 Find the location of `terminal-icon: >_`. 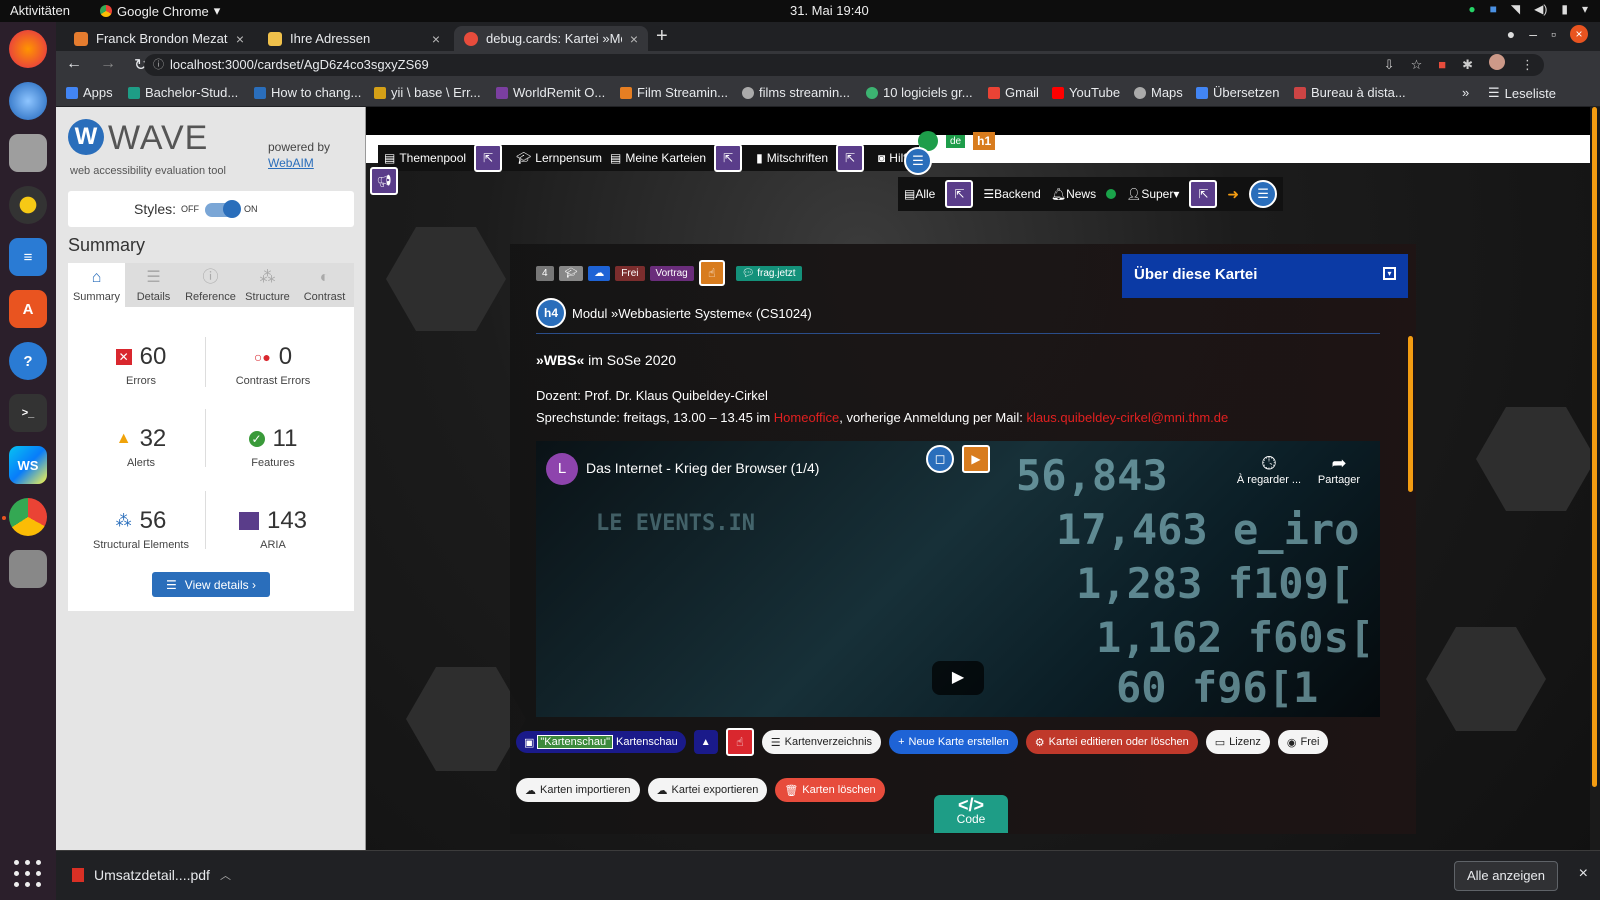

terminal-icon: >_ is located at coordinates (28, 413).